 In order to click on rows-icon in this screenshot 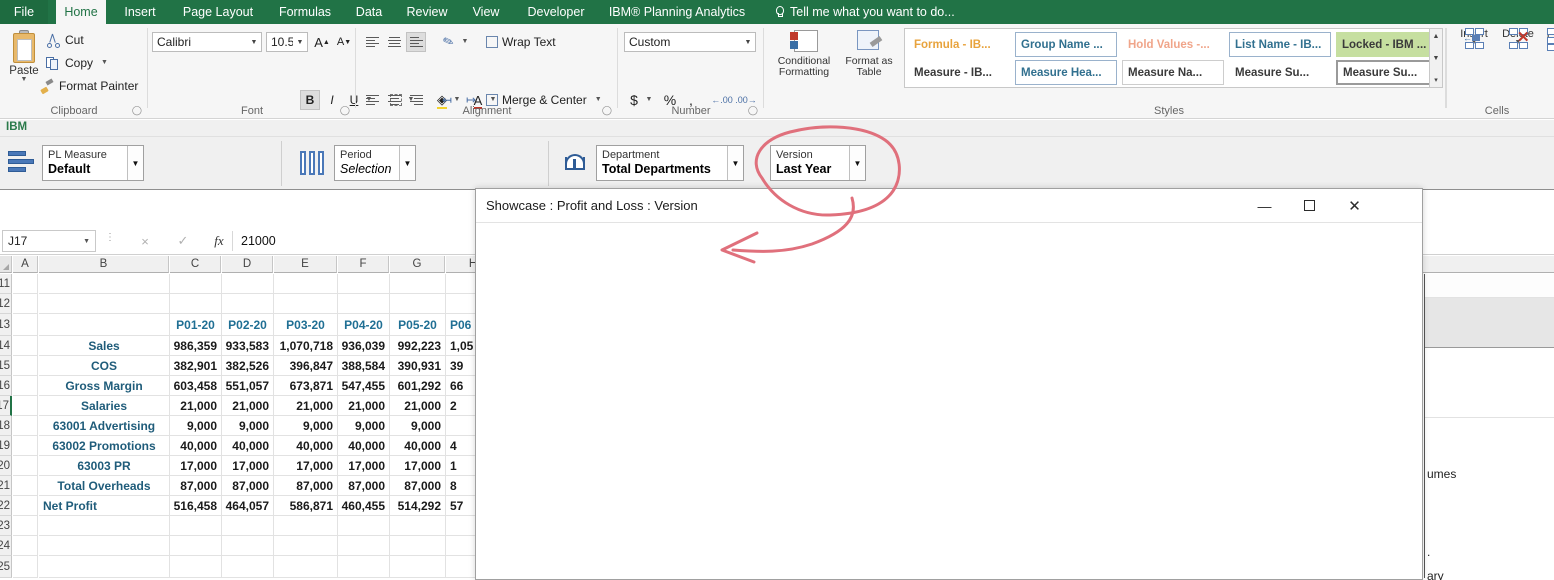, I will do `click(21, 163)`.